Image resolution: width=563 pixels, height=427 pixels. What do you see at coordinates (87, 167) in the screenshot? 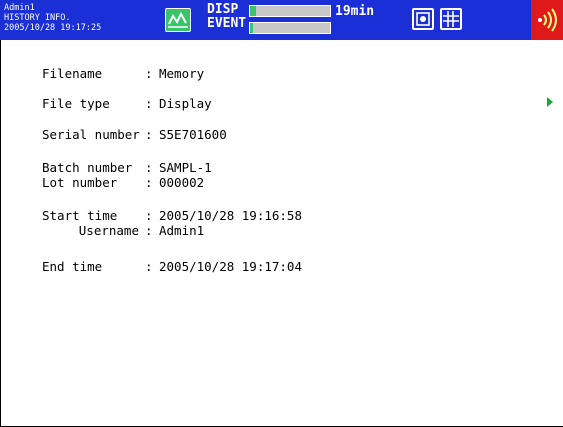
I see `batch-label: Batch number` at bounding box center [87, 167].